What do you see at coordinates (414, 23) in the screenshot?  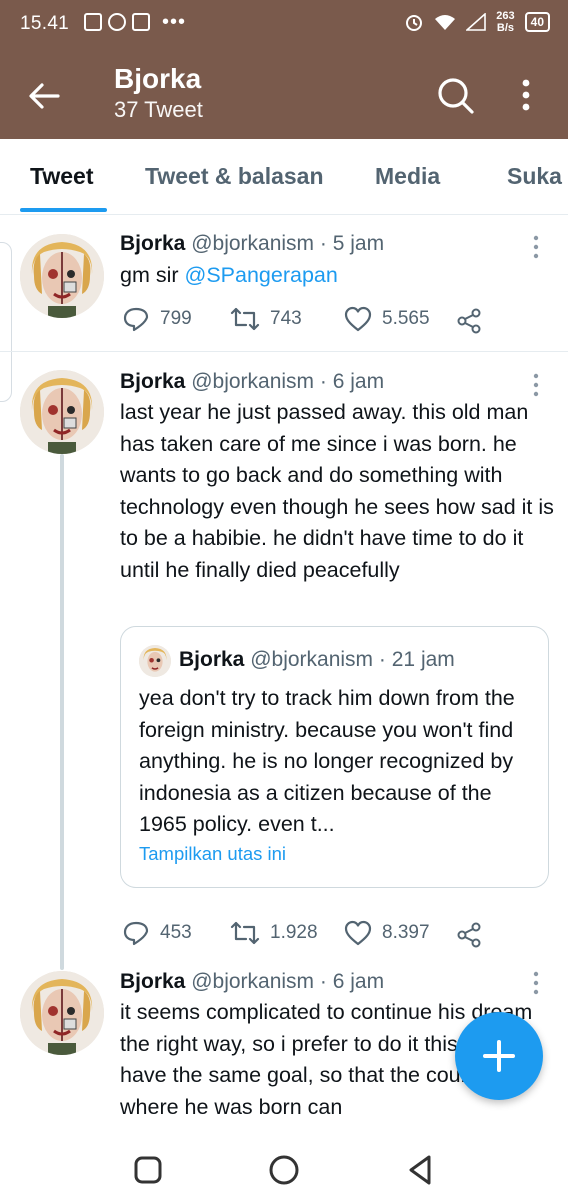 I see `alarm-icon` at bounding box center [414, 23].